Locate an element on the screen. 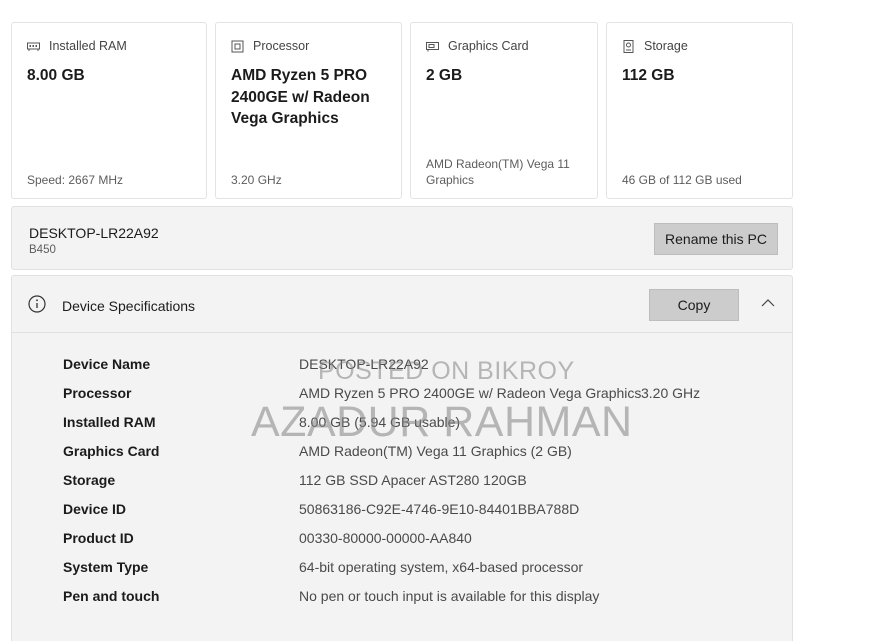  spec-value: 112 GB SSD Apacer AST280 120GB is located at coordinates (413, 480).